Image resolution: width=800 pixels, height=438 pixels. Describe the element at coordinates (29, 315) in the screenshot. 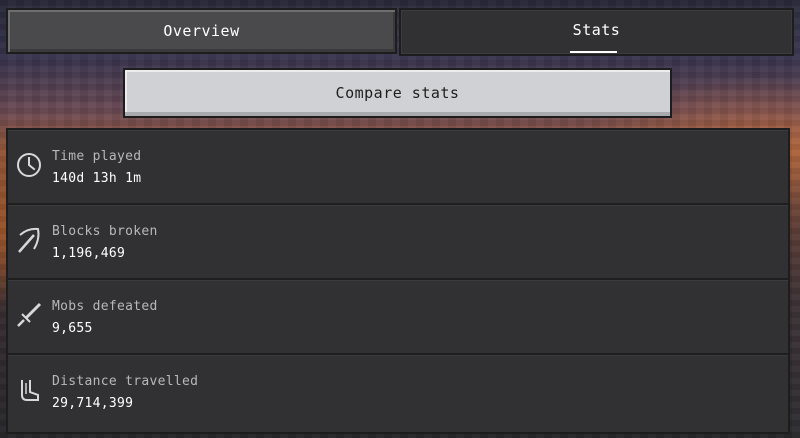

I see `sword-icon` at that location.